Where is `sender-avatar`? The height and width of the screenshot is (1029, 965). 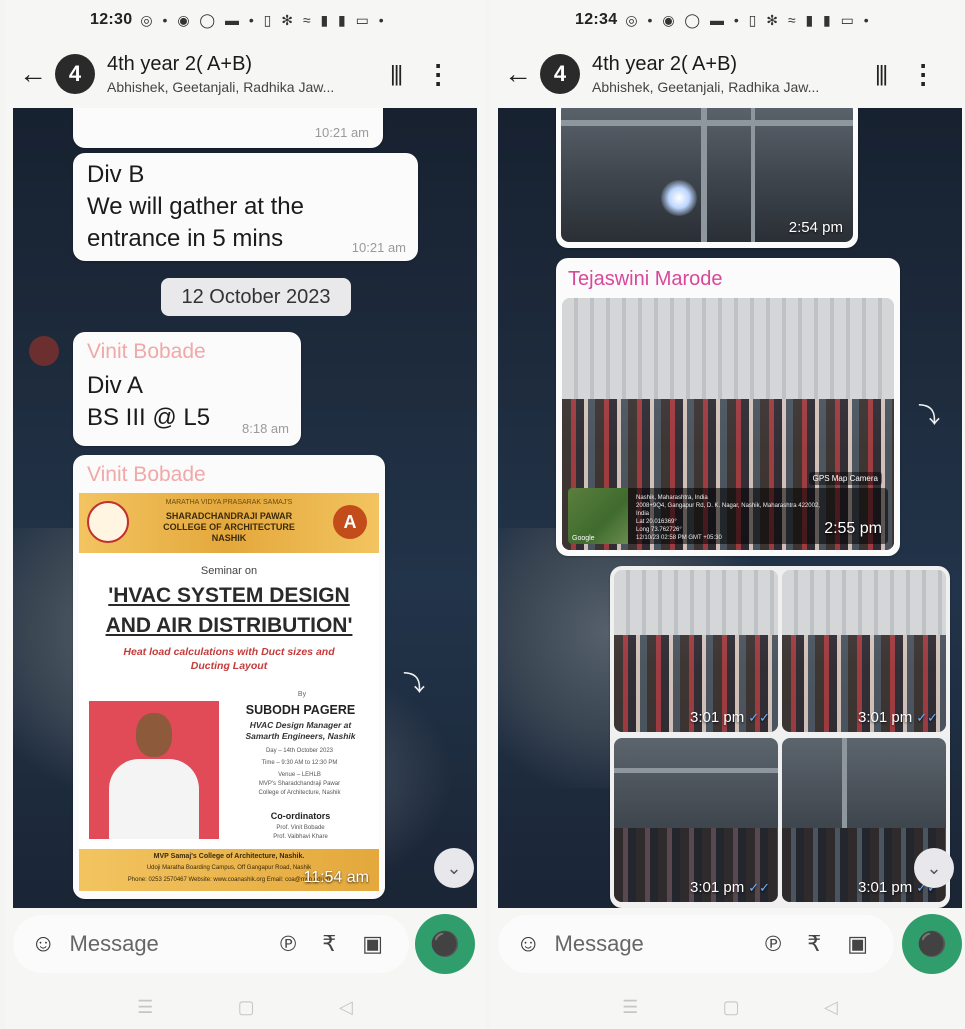 sender-avatar is located at coordinates (44, 351).